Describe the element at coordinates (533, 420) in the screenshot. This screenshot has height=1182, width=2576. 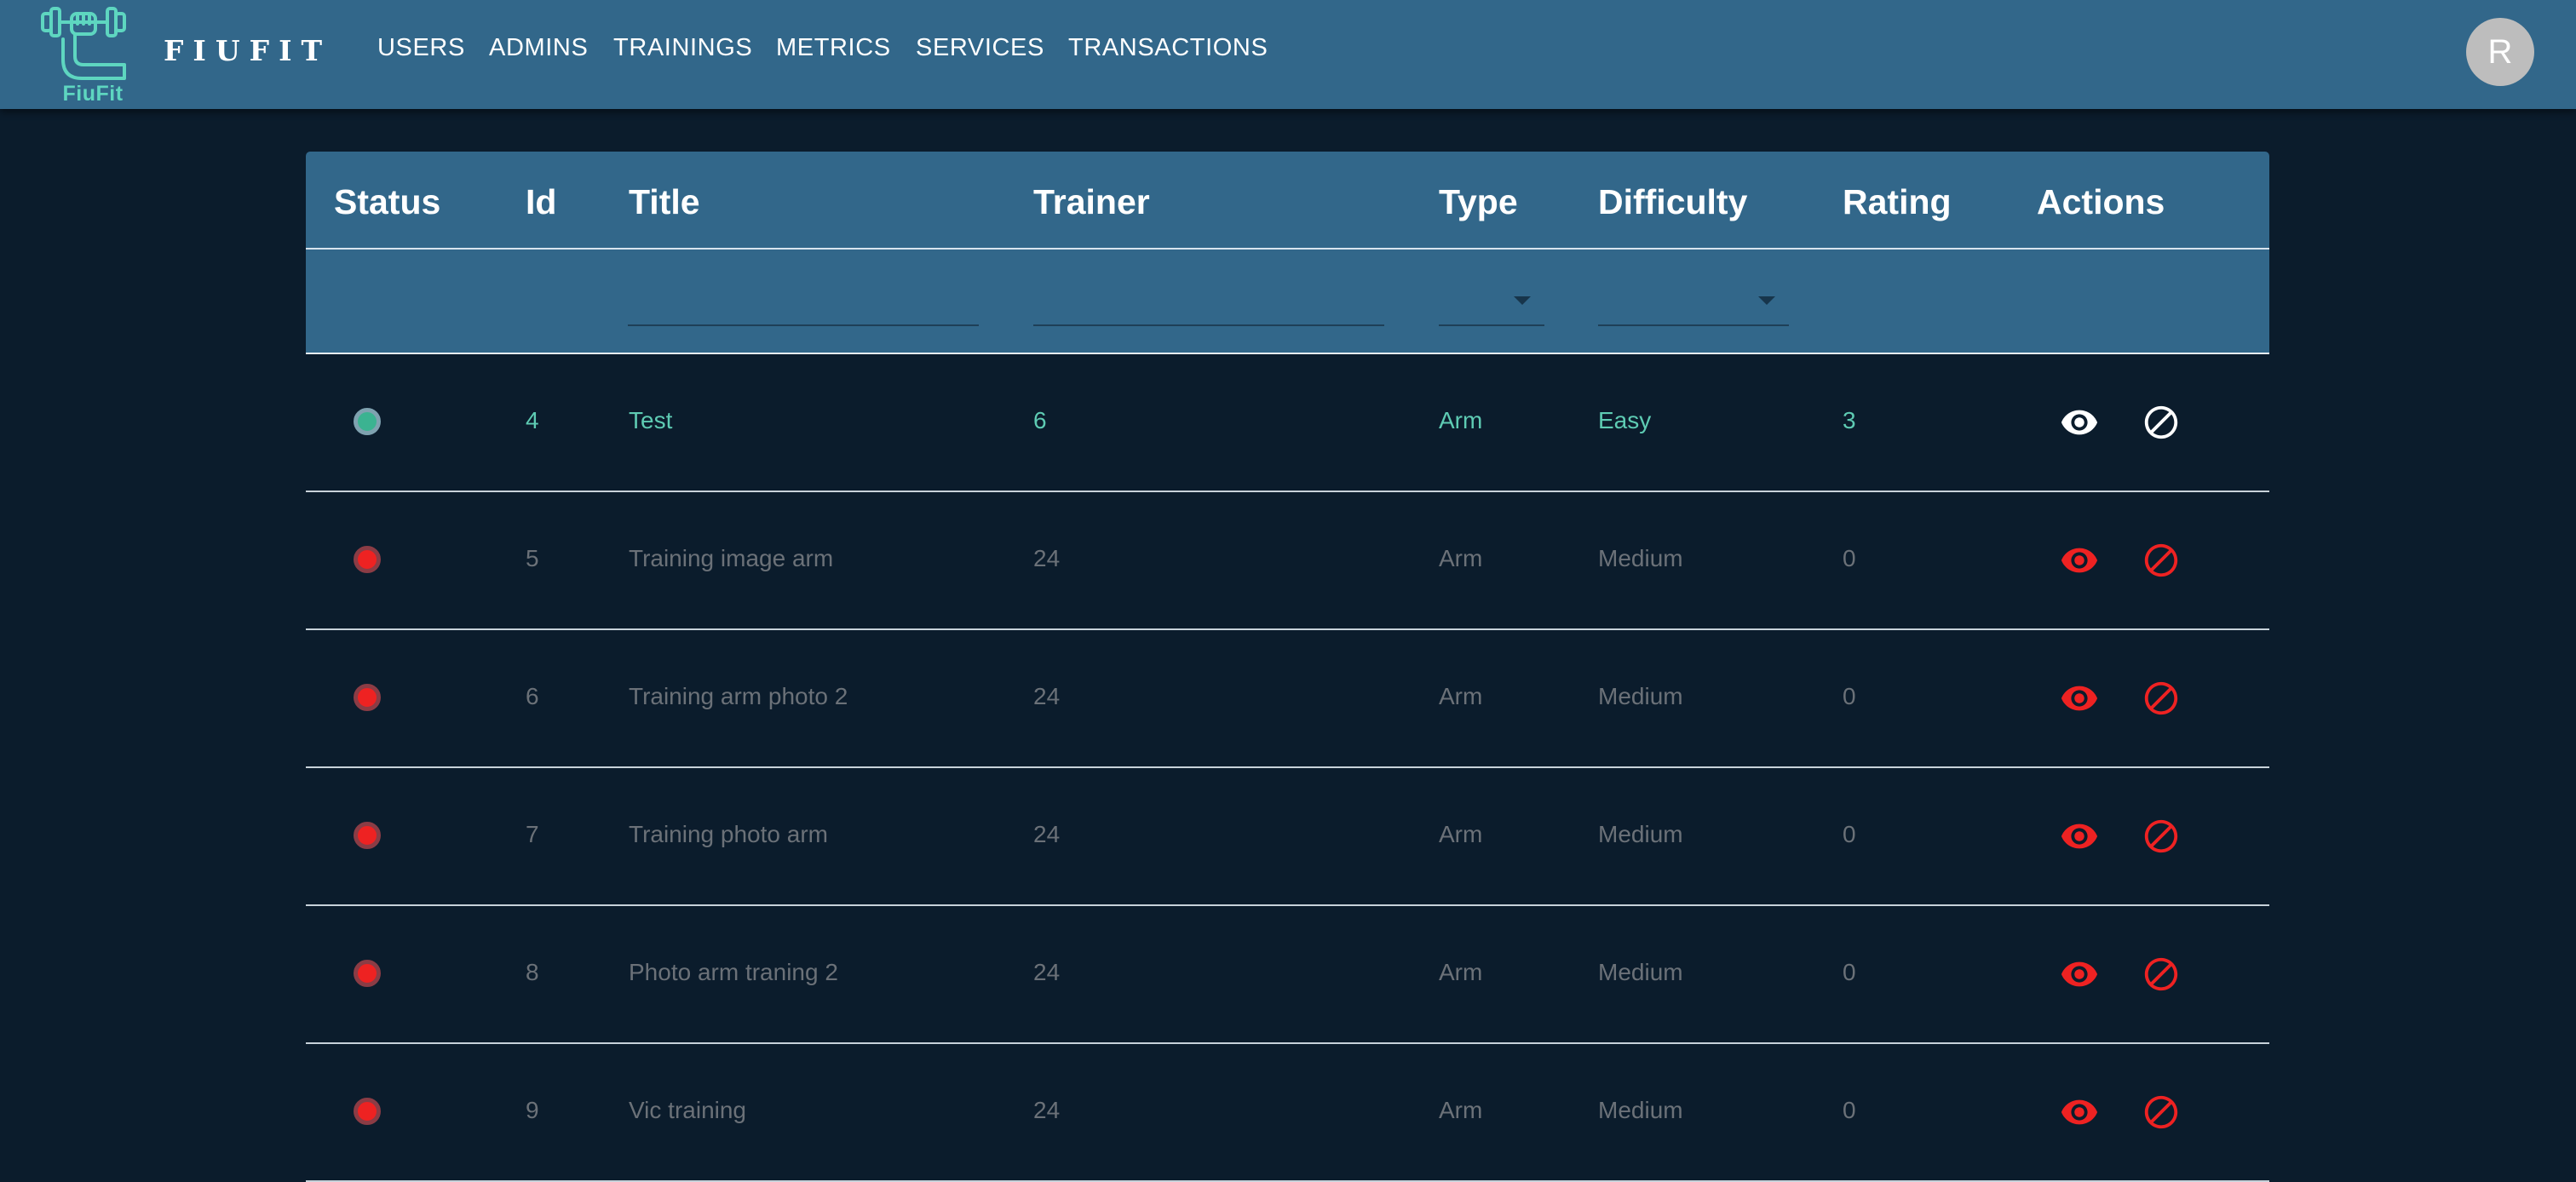
I see `cell-id: 4` at that location.